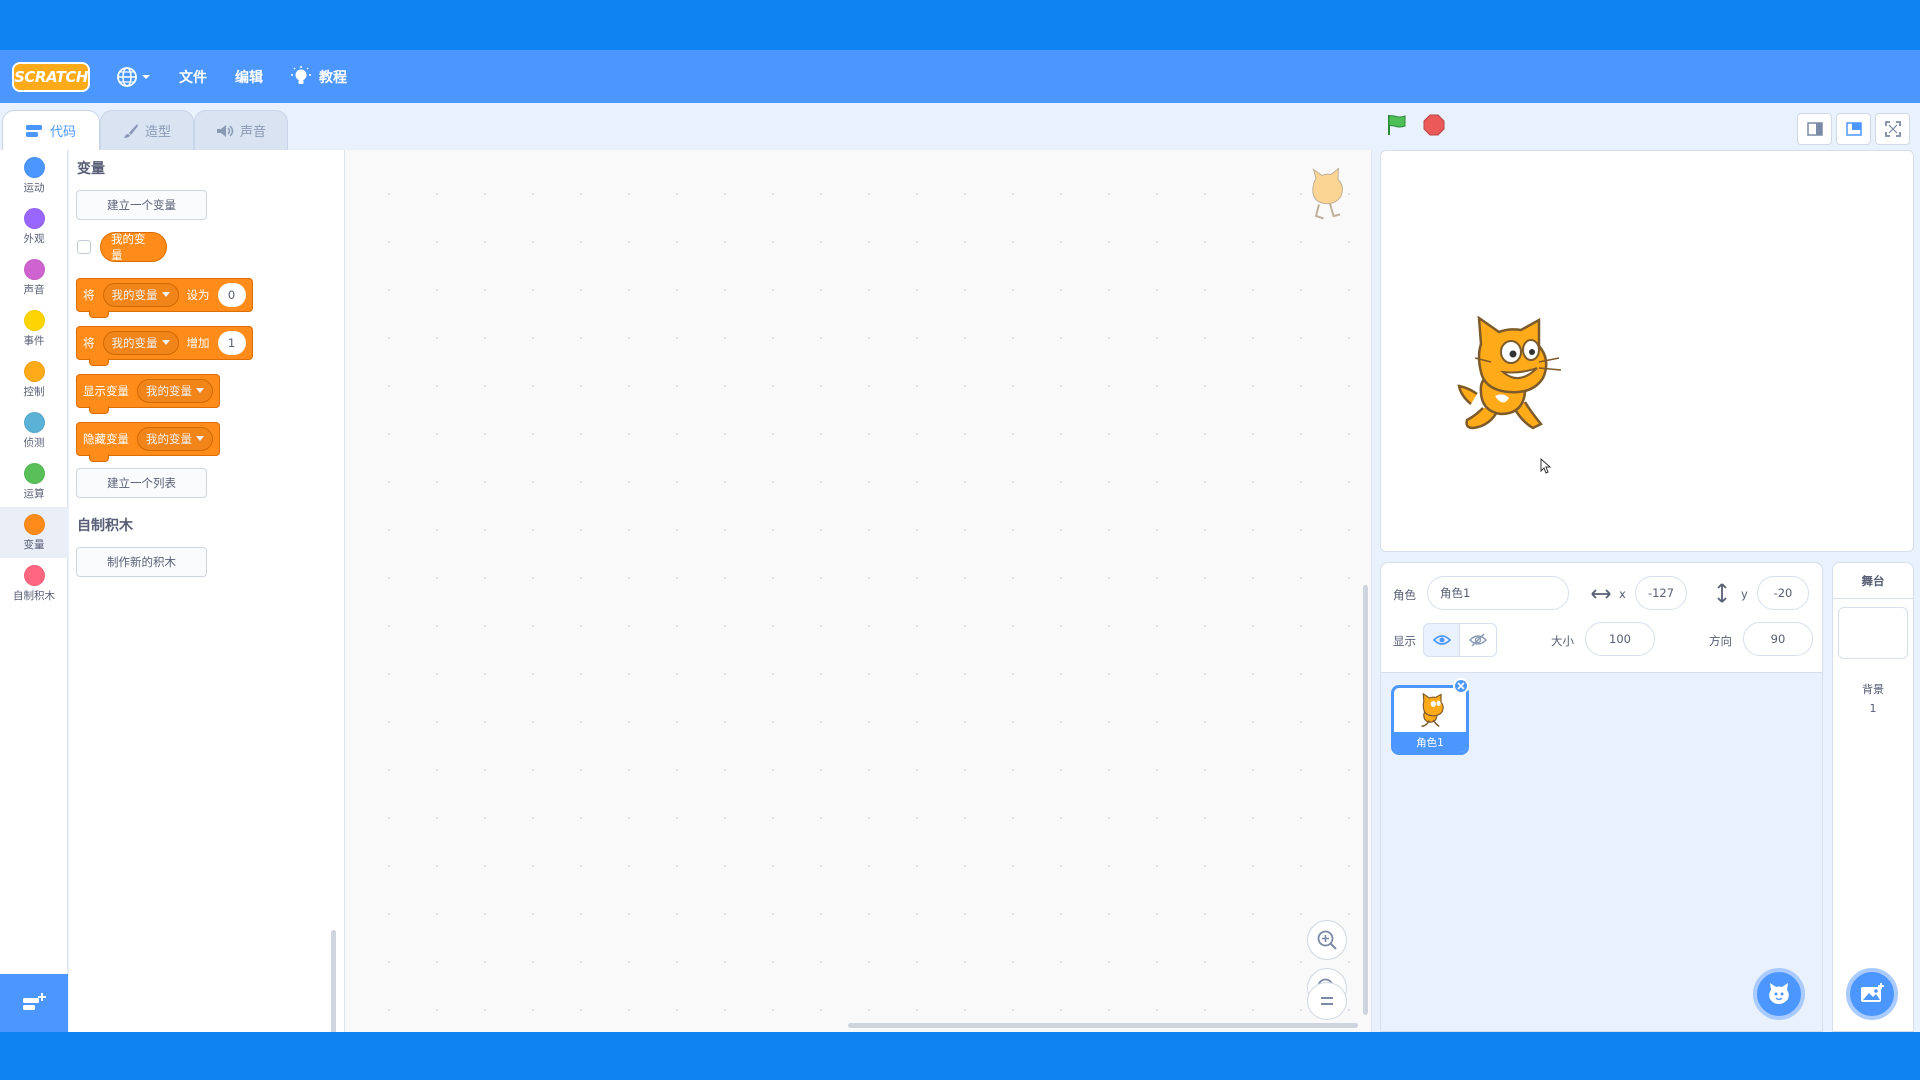 Image resolution: width=1920 pixels, height=1080 pixels. I want to click on tab-sounds: 声音, so click(241, 130).